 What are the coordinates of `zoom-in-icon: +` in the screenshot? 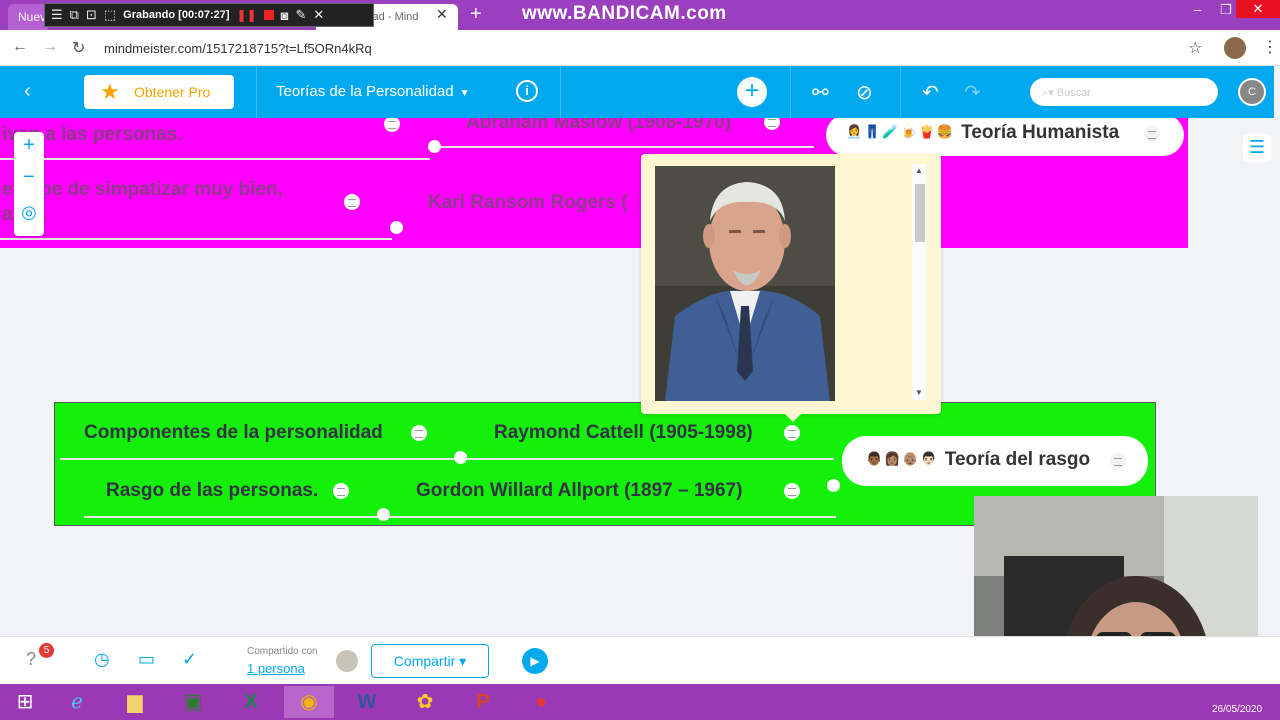 It's located at (29, 145).